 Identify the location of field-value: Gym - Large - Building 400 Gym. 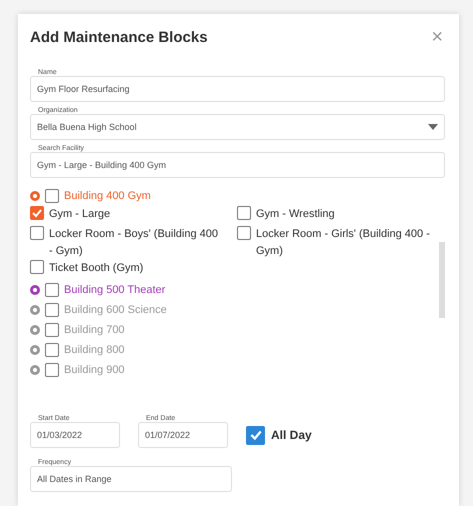
(102, 165).